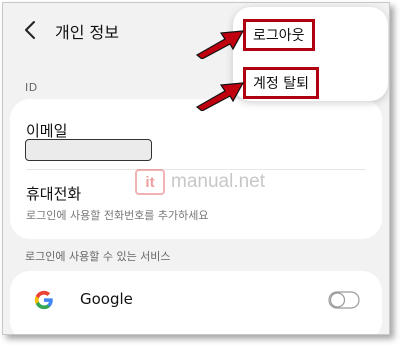  I want to click on chevron-left-icon, so click(30, 30).